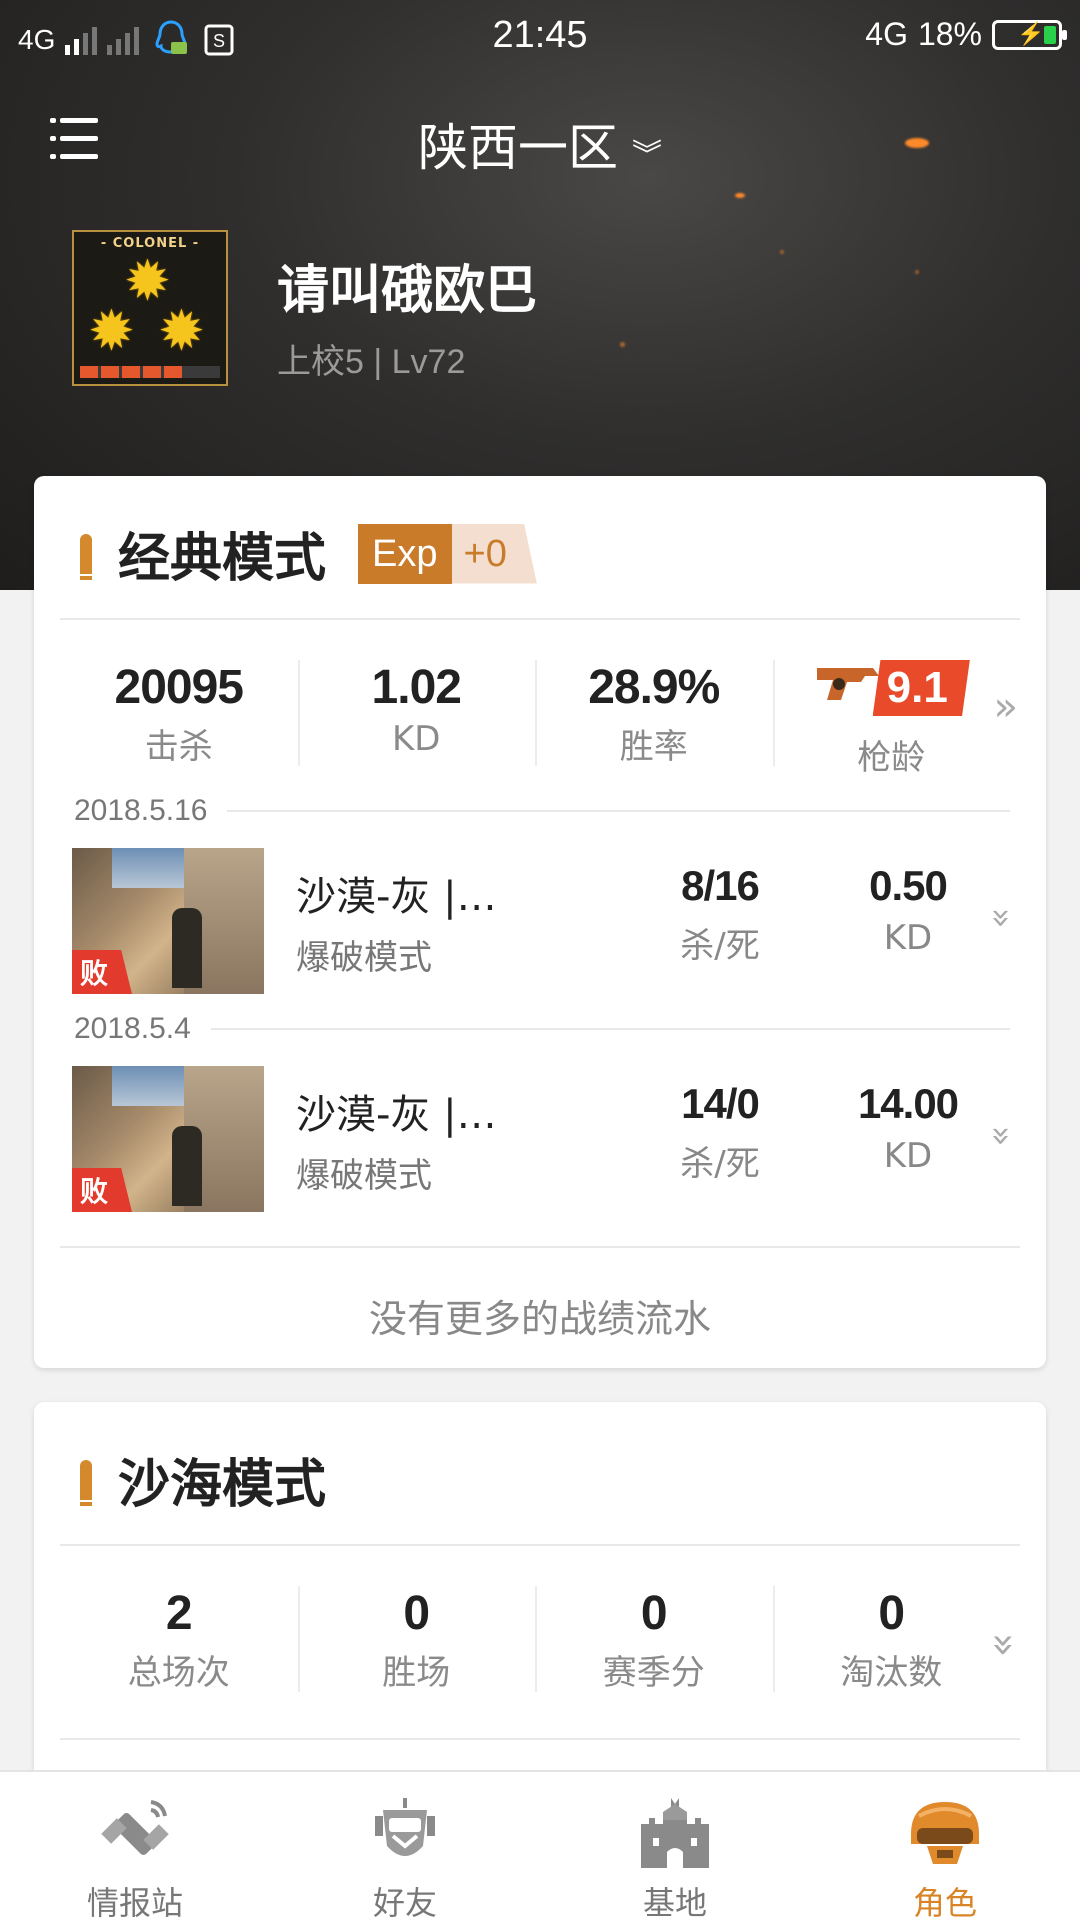 This screenshot has height=1920, width=1080. I want to click on stat-season-score: 0 赛季分, so click(654, 1640).